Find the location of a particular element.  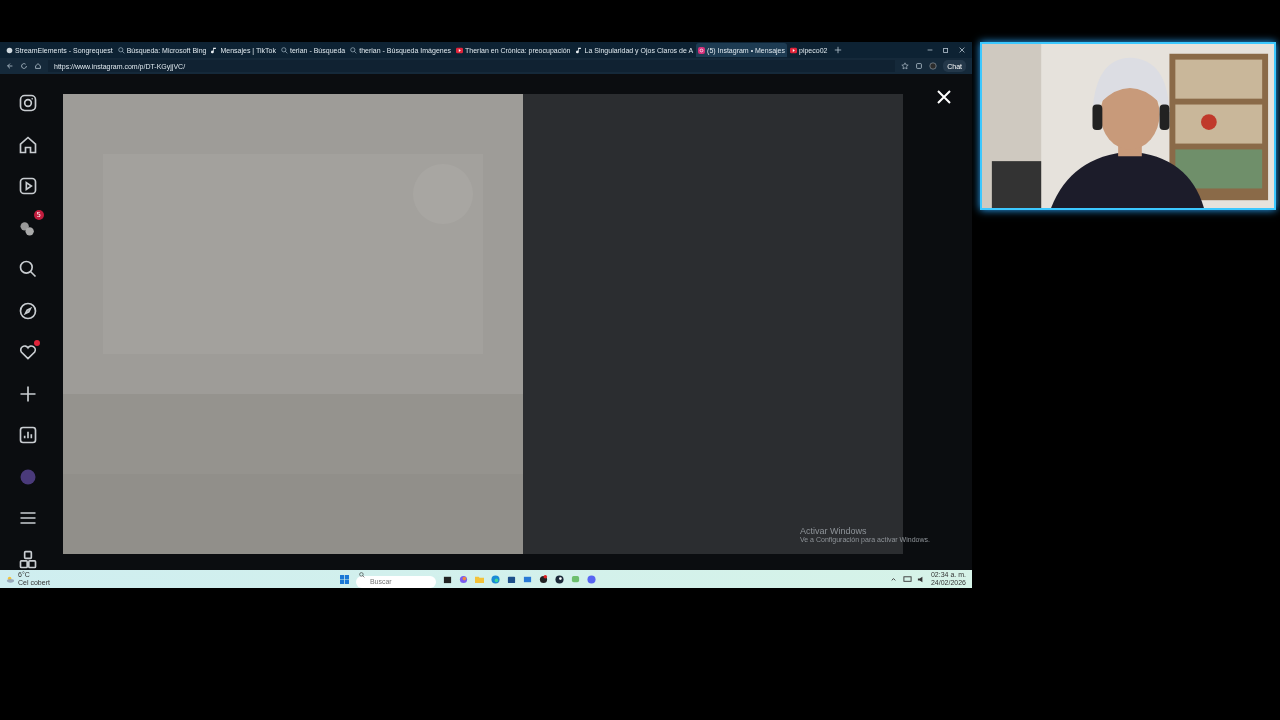

extensions-icon is located at coordinates (919, 66).